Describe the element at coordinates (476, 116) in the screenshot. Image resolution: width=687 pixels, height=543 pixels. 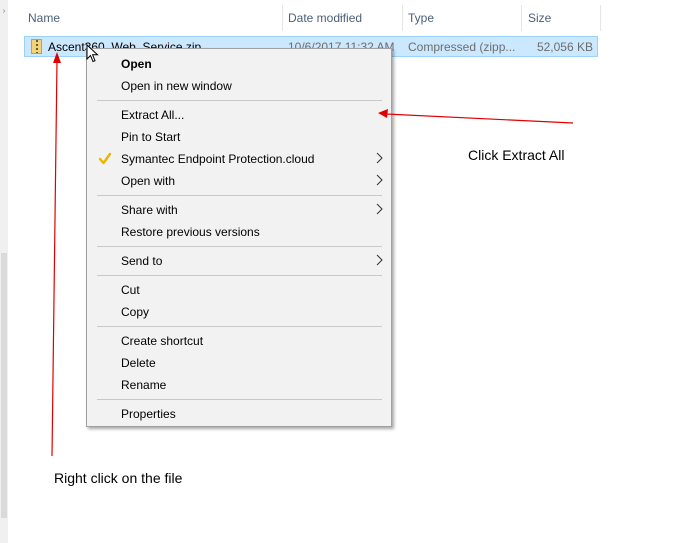
I see `arrow-to-extract-all` at that location.